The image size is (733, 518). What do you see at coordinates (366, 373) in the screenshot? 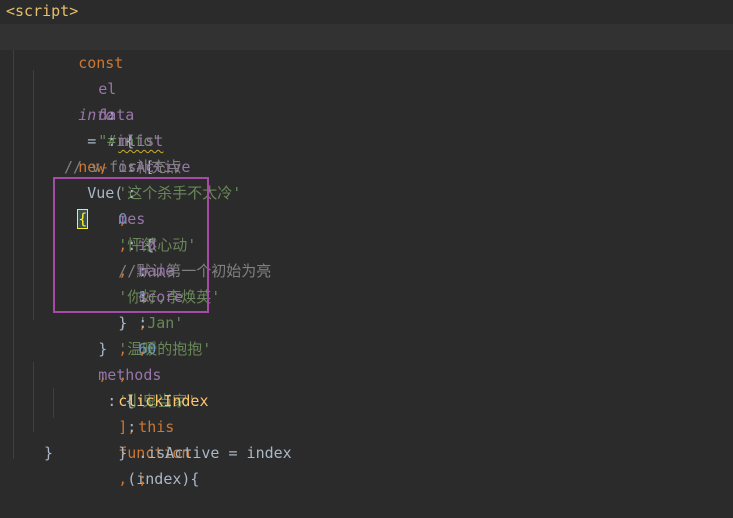
I see `code-line: methods : {` at bounding box center [366, 373].